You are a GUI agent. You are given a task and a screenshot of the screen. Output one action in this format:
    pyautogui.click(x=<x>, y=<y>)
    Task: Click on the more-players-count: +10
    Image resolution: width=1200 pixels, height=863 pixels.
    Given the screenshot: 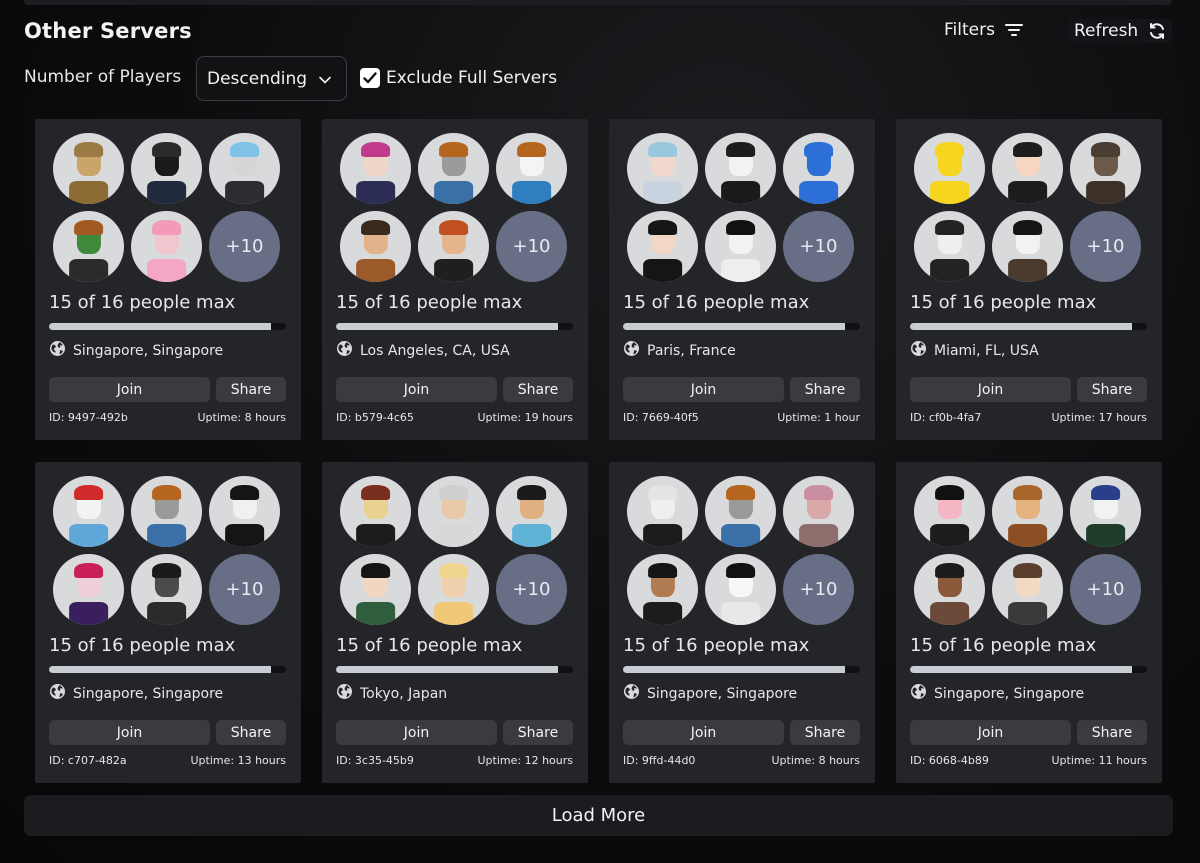 What is the action you would take?
    pyautogui.click(x=1105, y=246)
    